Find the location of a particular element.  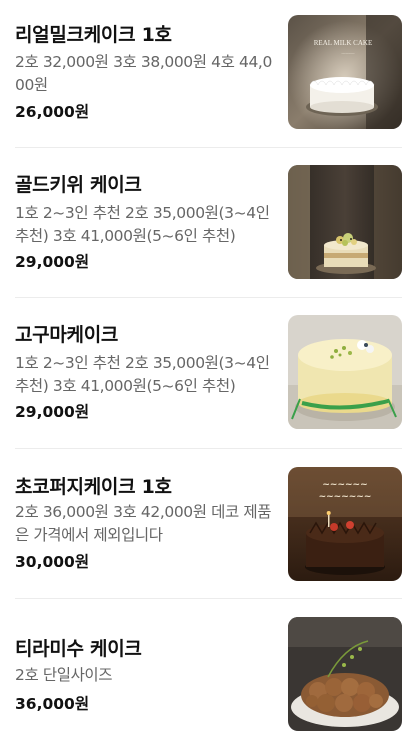

milk-cake-photo-text: REAL MILK CAKE is located at coordinates (343, 43).